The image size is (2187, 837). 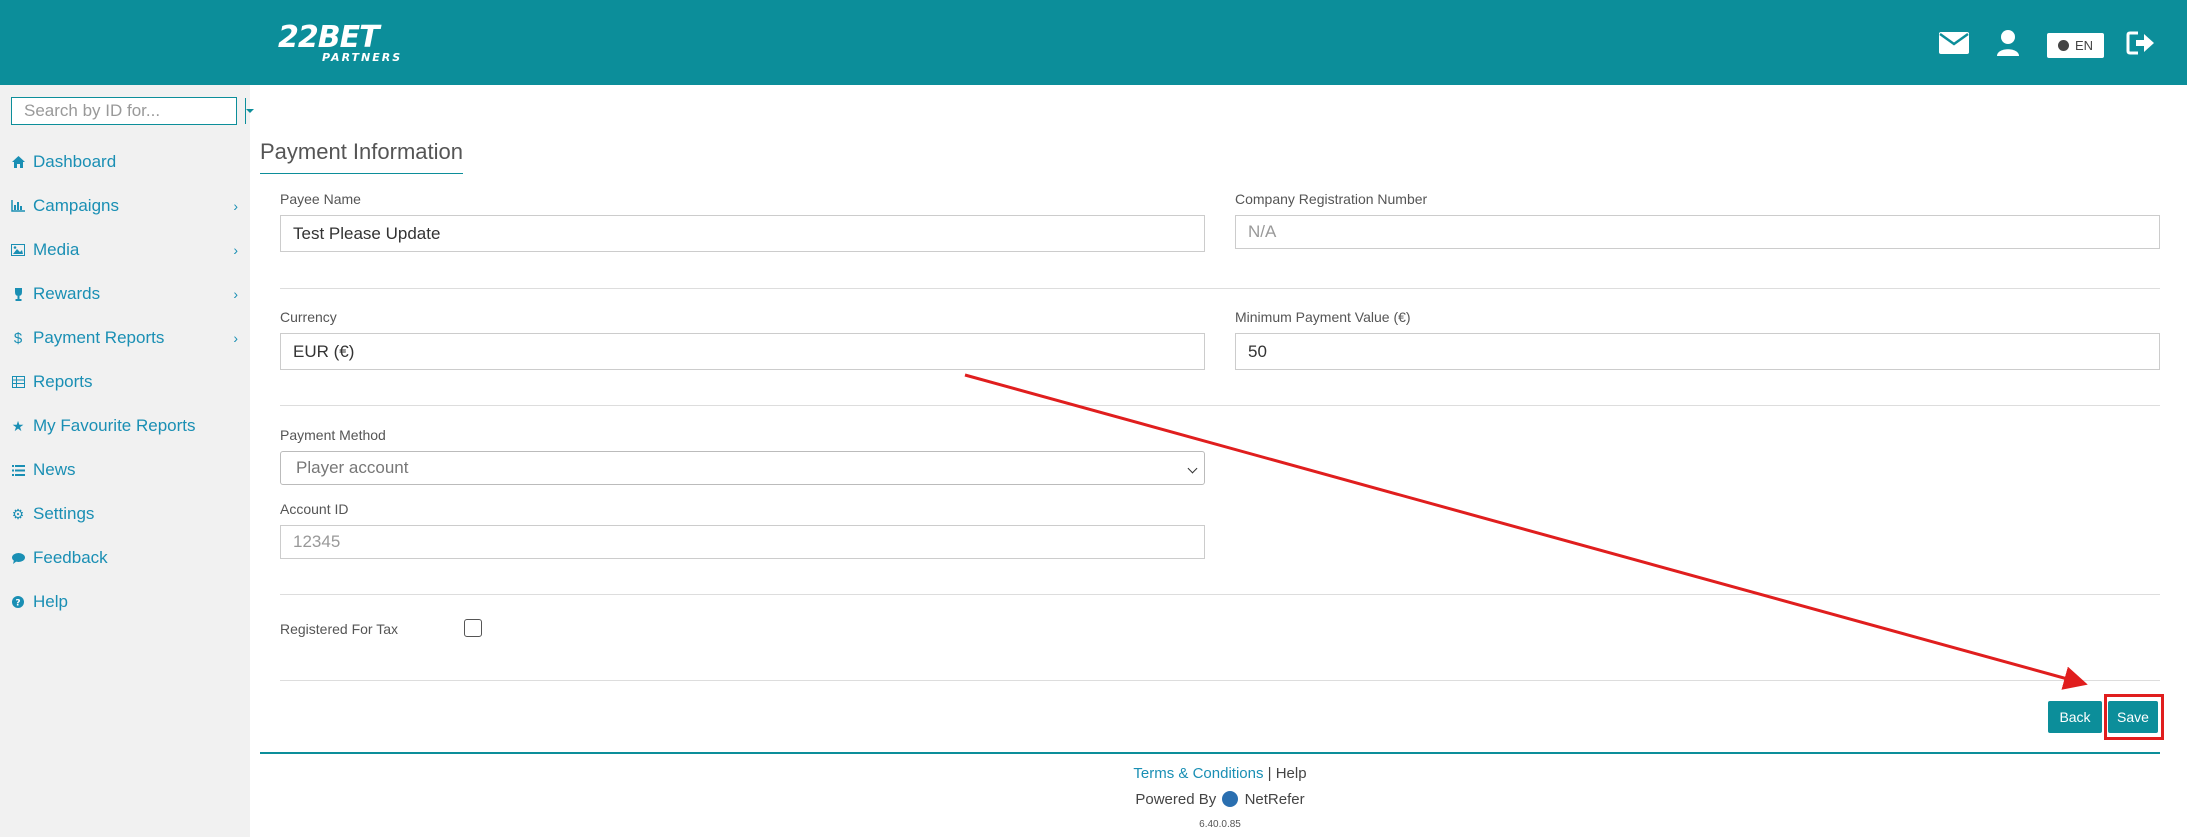 I want to click on save-highlight-box, so click(x=2134, y=717).